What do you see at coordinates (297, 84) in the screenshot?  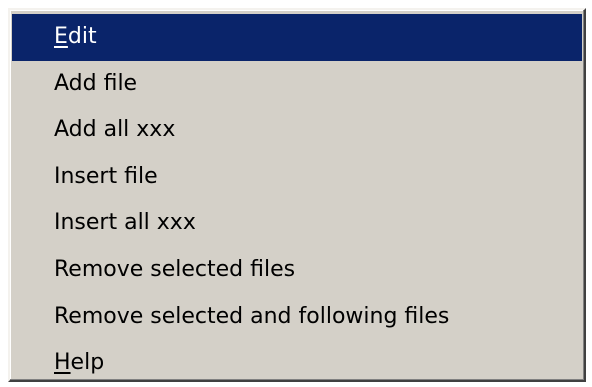 I see `menu-item-add-file: Add file` at bounding box center [297, 84].